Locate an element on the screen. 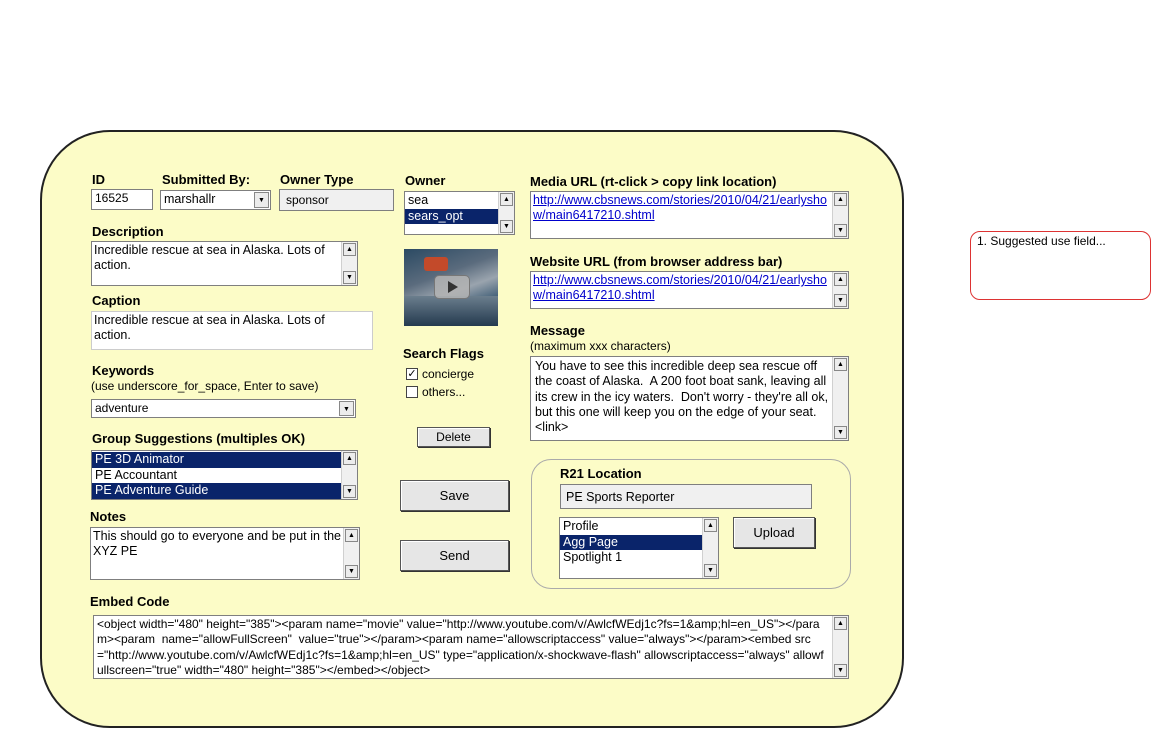 This screenshot has height=738, width=1158. notes-label: Notes is located at coordinates (108, 516).